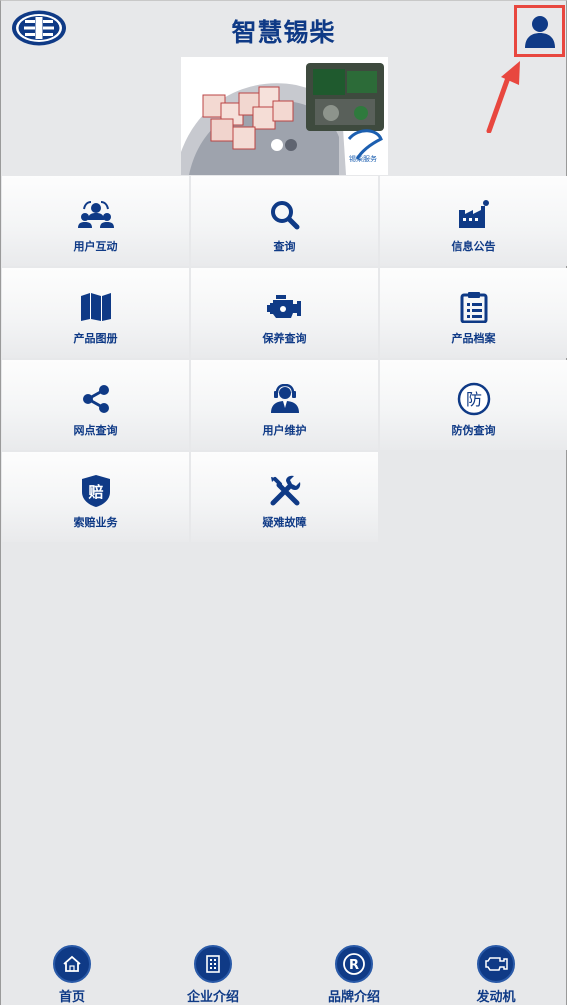 The height and width of the screenshot is (1005, 567). What do you see at coordinates (72, 964) in the screenshot?
I see `home-icon` at bounding box center [72, 964].